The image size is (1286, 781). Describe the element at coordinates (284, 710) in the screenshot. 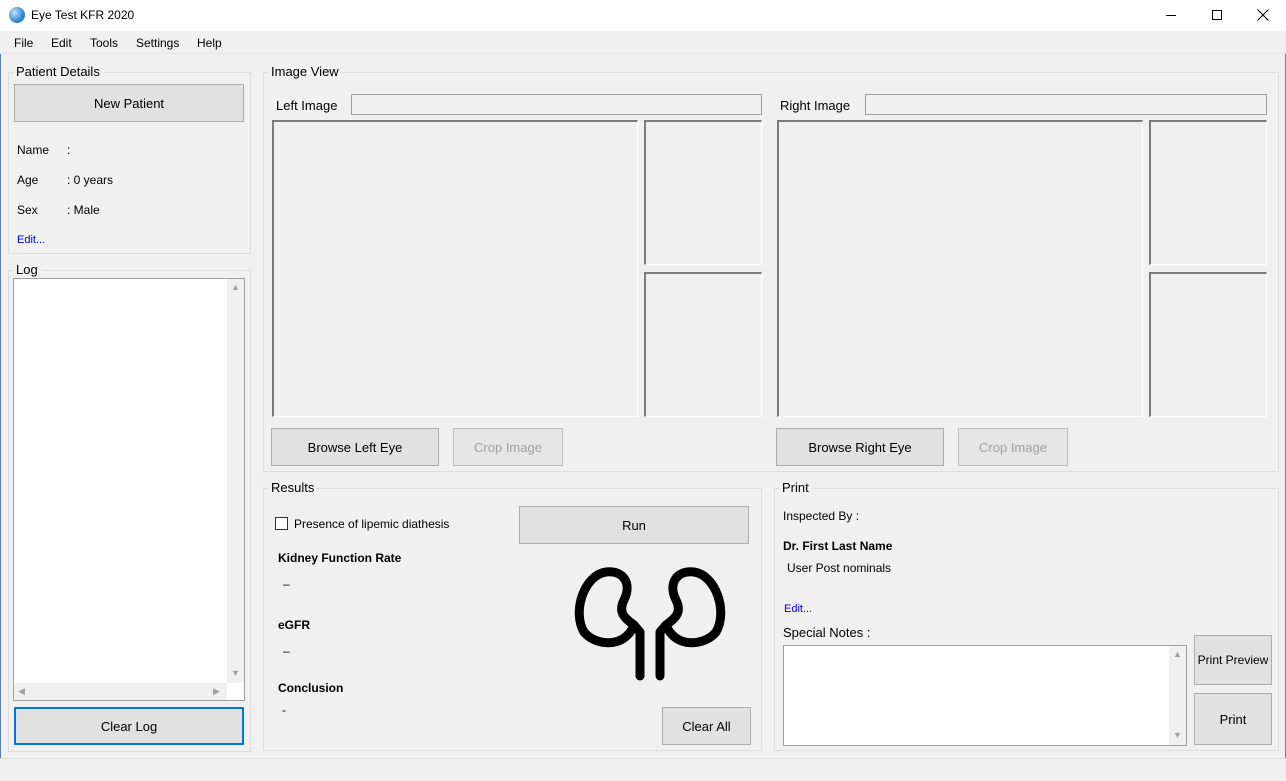

I see `conclusion-value: -` at that location.